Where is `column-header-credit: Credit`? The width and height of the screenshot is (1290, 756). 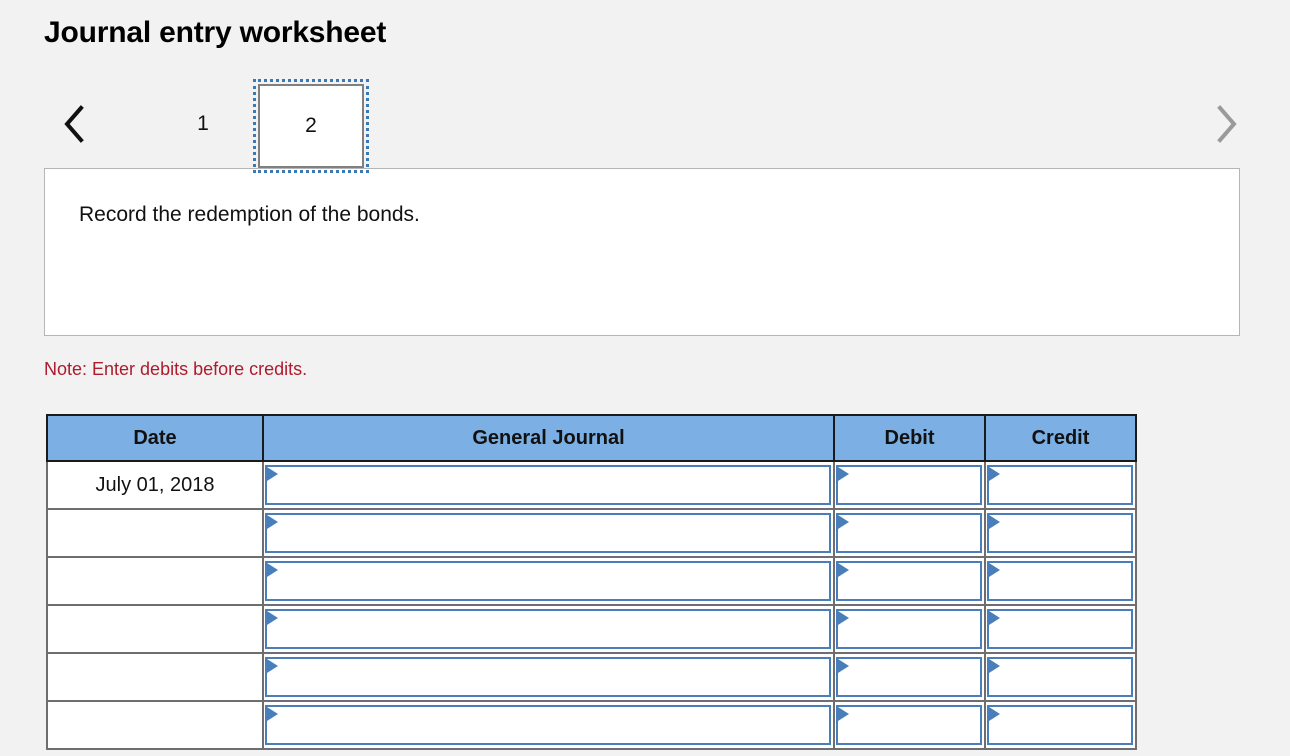
column-header-credit: Credit is located at coordinates (1060, 438).